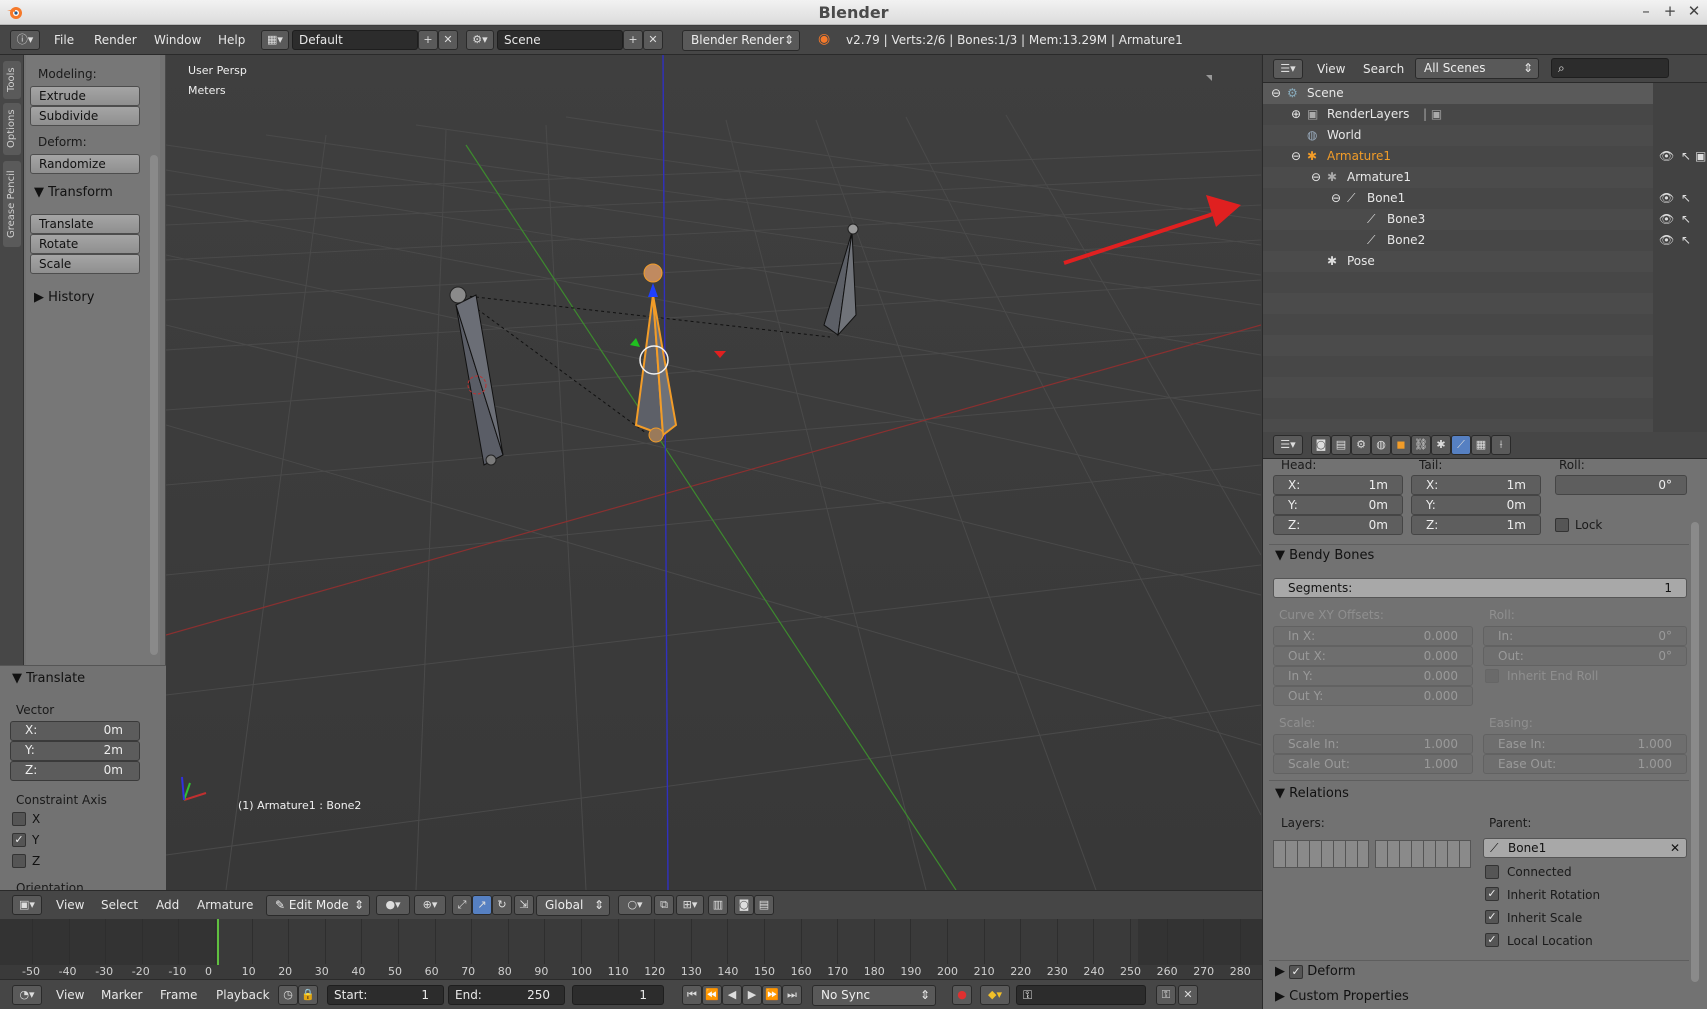 The image size is (1707, 1009). What do you see at coordinates (19, 861) in the screenshot?
I see `constraint-z-checkbox` at bounding box center [19, 861].